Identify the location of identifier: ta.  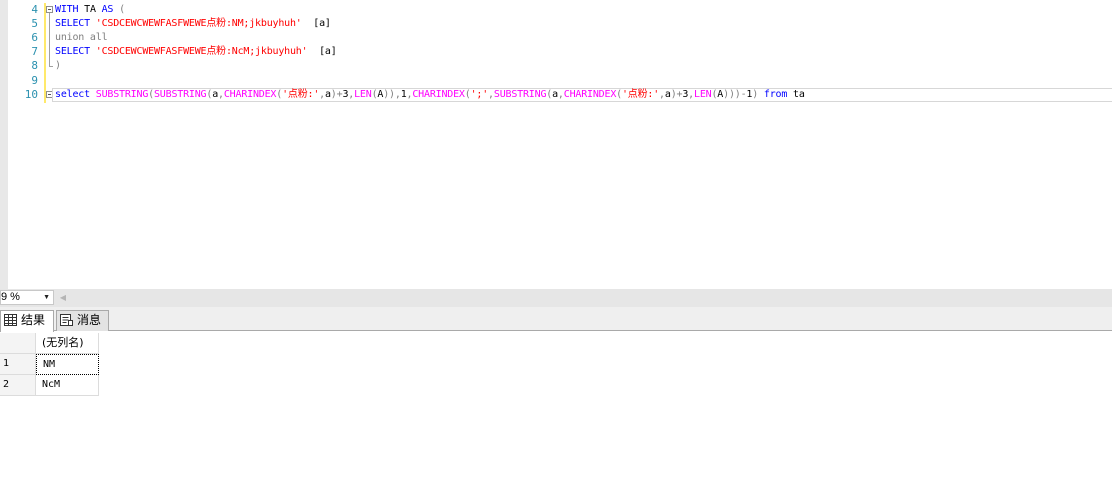
(796, 94).